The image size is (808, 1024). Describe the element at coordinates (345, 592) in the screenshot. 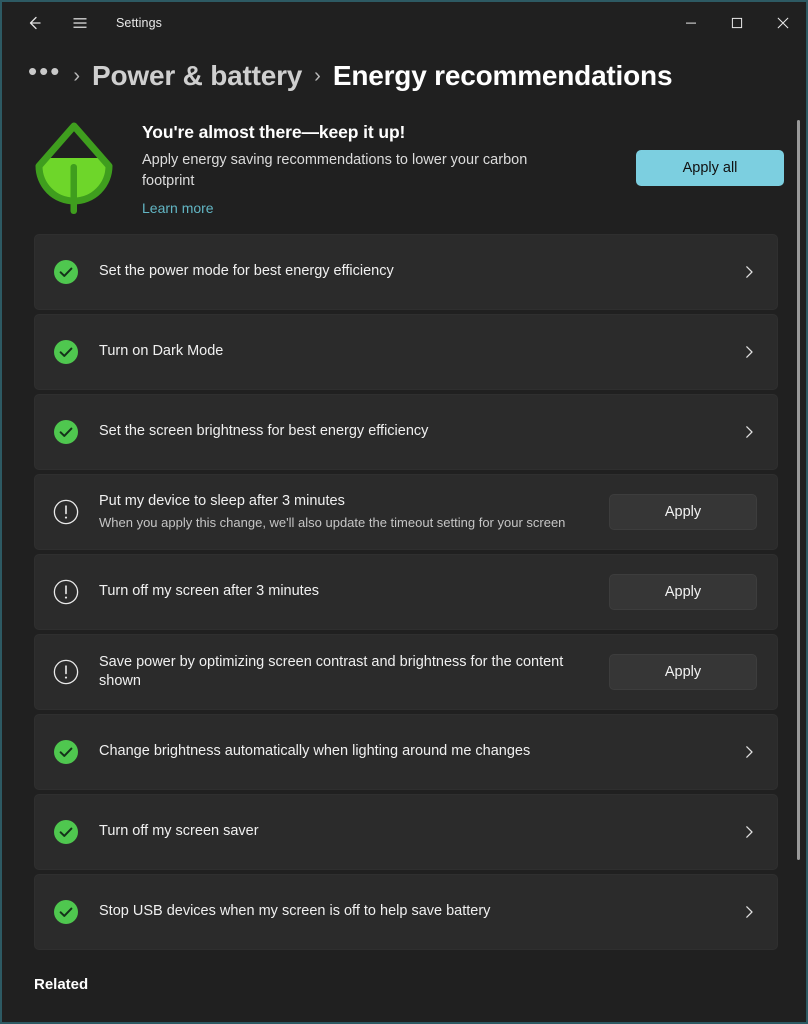

I see `recommendation-text: Turn off my screen after 3 minutes` at that location.